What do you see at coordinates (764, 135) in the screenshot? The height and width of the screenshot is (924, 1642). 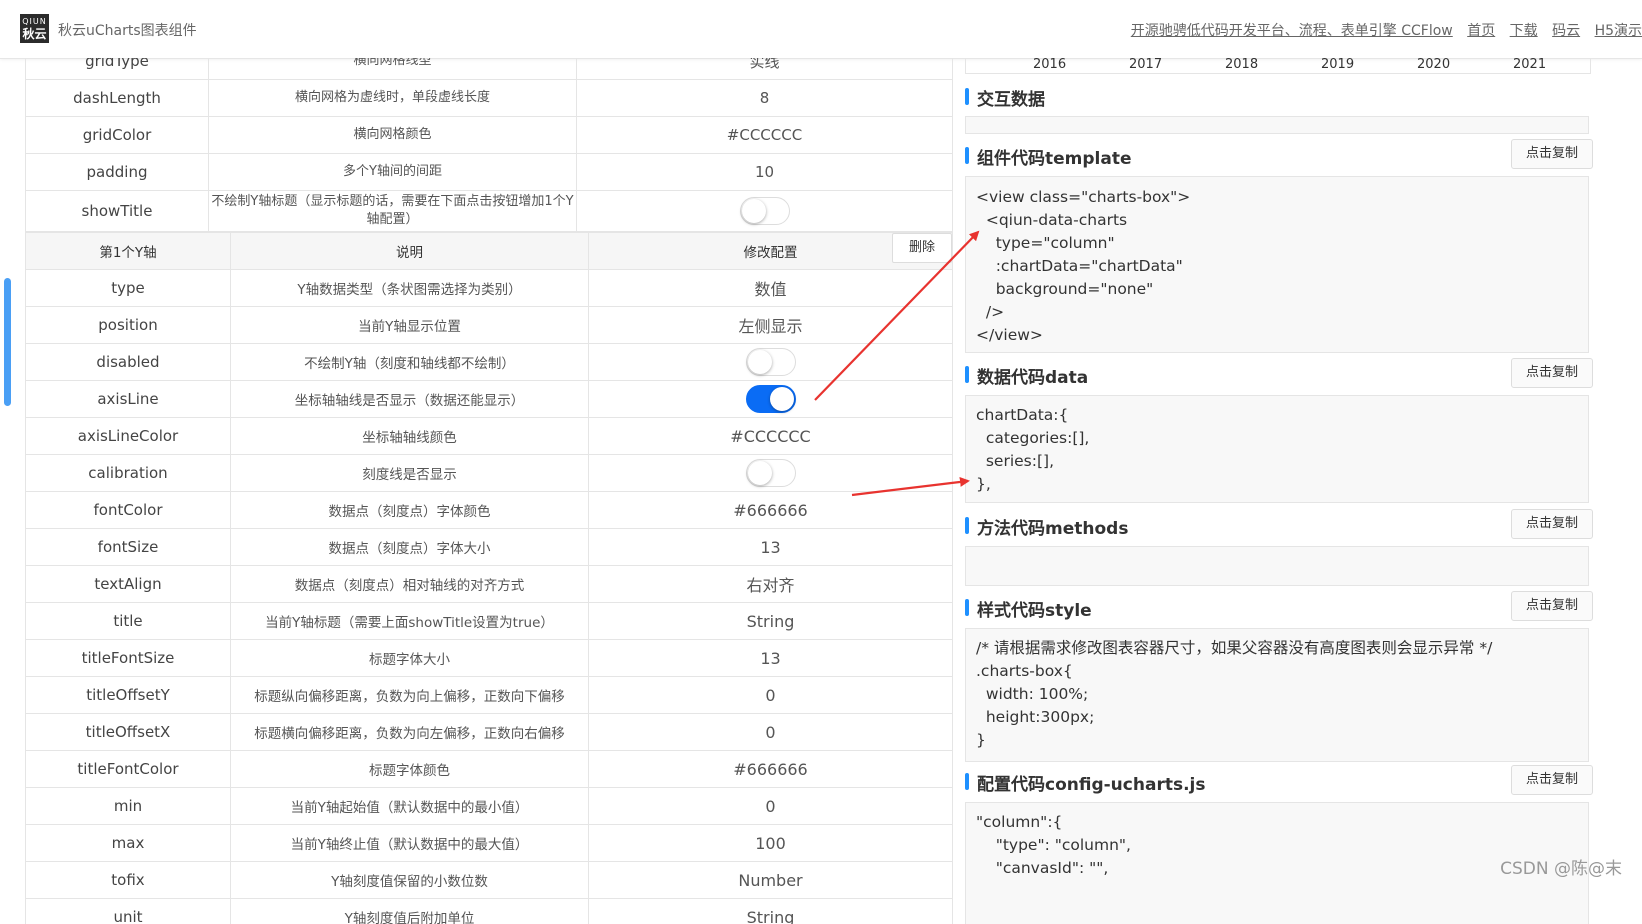 I see `grid-config-value: #CCCCCC` at bounding box center [764, 135].